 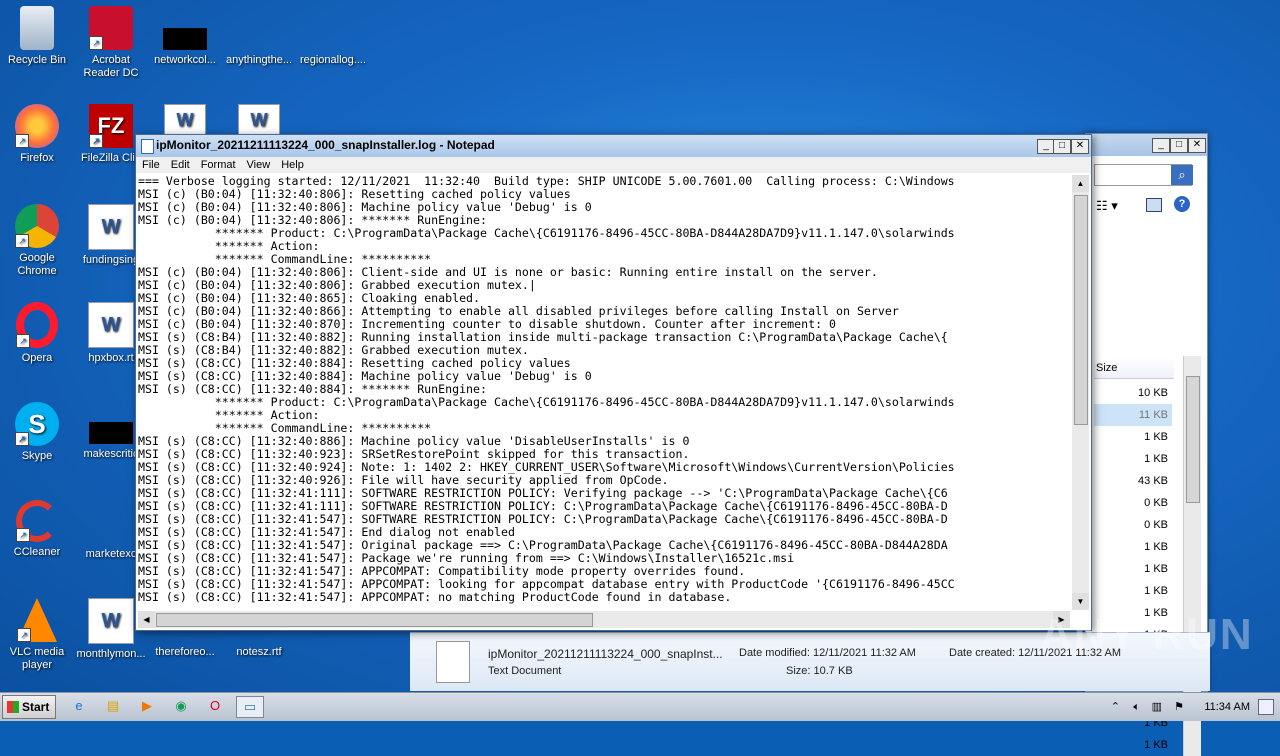 I want to click on desktop-icon-ccleaner: ↗ CCleaner, so click(x=37, y=529).